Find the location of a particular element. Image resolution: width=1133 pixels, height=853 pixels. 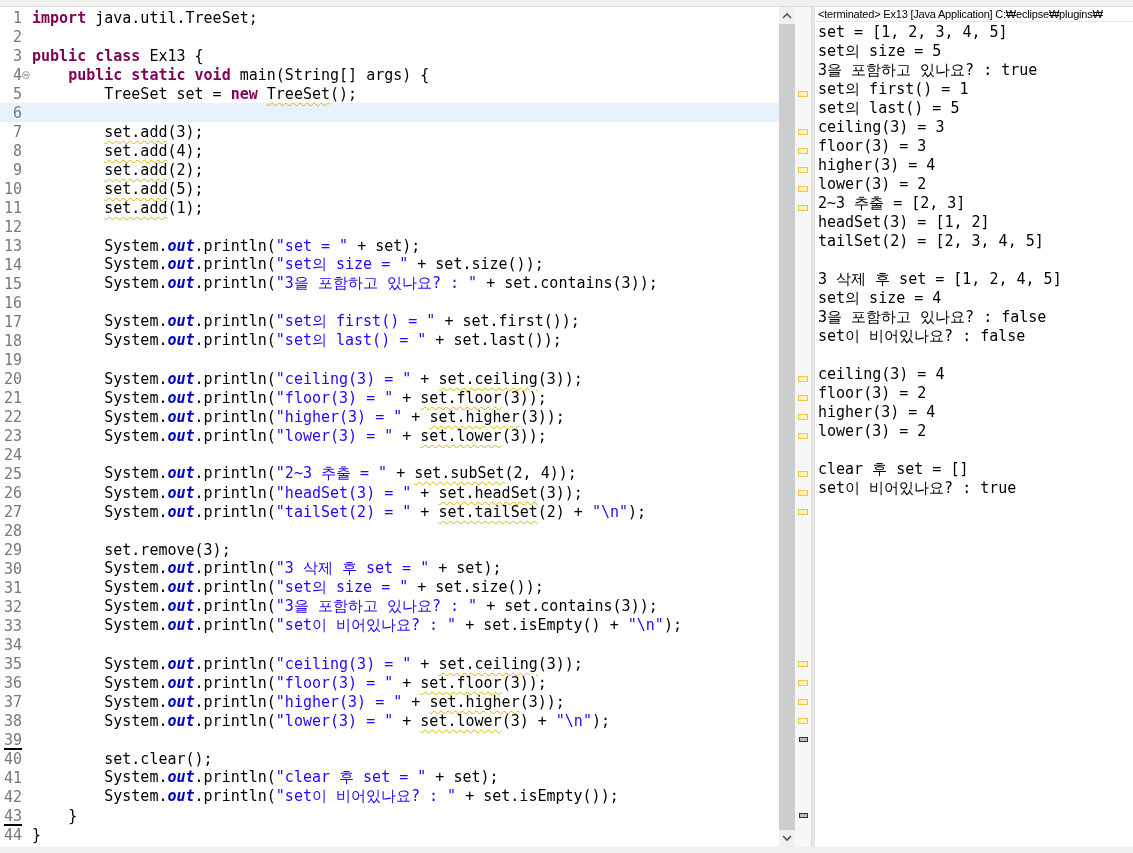

line-number: 7 is located at coordinates (16, 131).